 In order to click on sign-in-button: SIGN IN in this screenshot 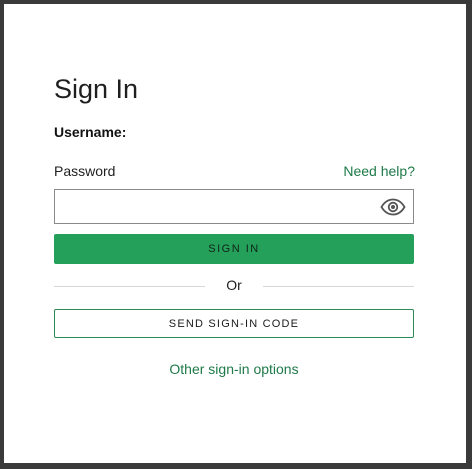, I will do `click(234, 249)`.